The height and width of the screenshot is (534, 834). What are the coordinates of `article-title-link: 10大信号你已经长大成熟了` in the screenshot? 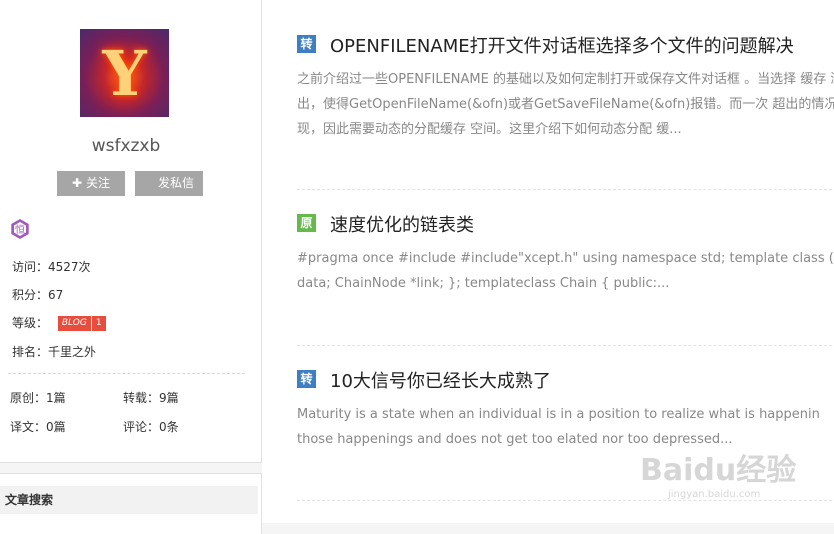 It's located at (440, 380).